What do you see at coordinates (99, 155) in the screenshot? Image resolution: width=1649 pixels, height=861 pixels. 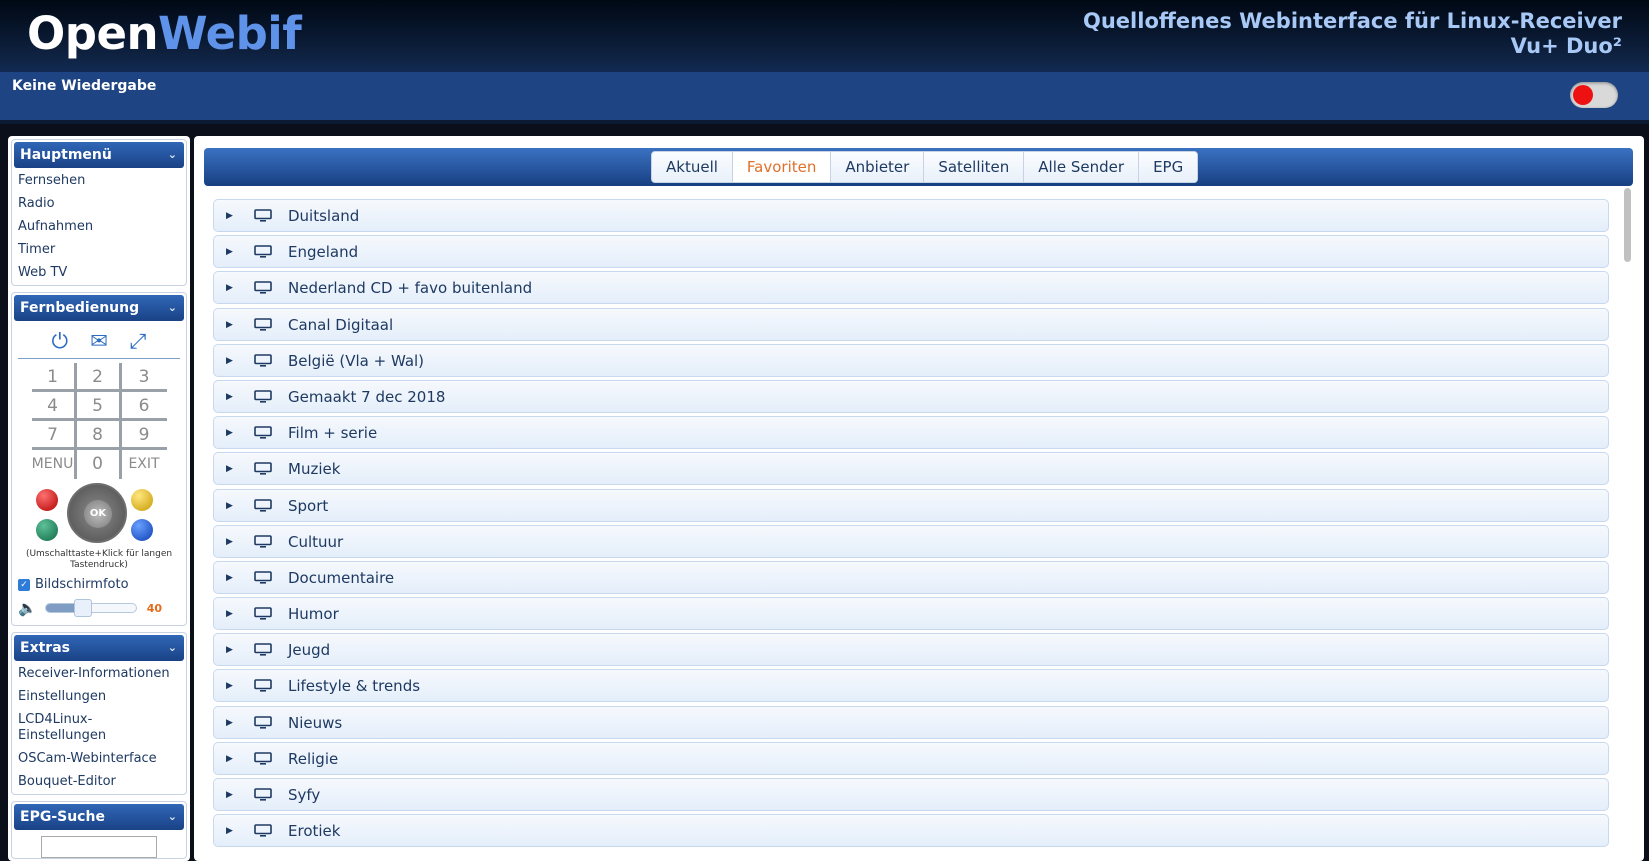 I see `main-menu-header: Hauptmenü ⌄` at bounding box center [99, 155].